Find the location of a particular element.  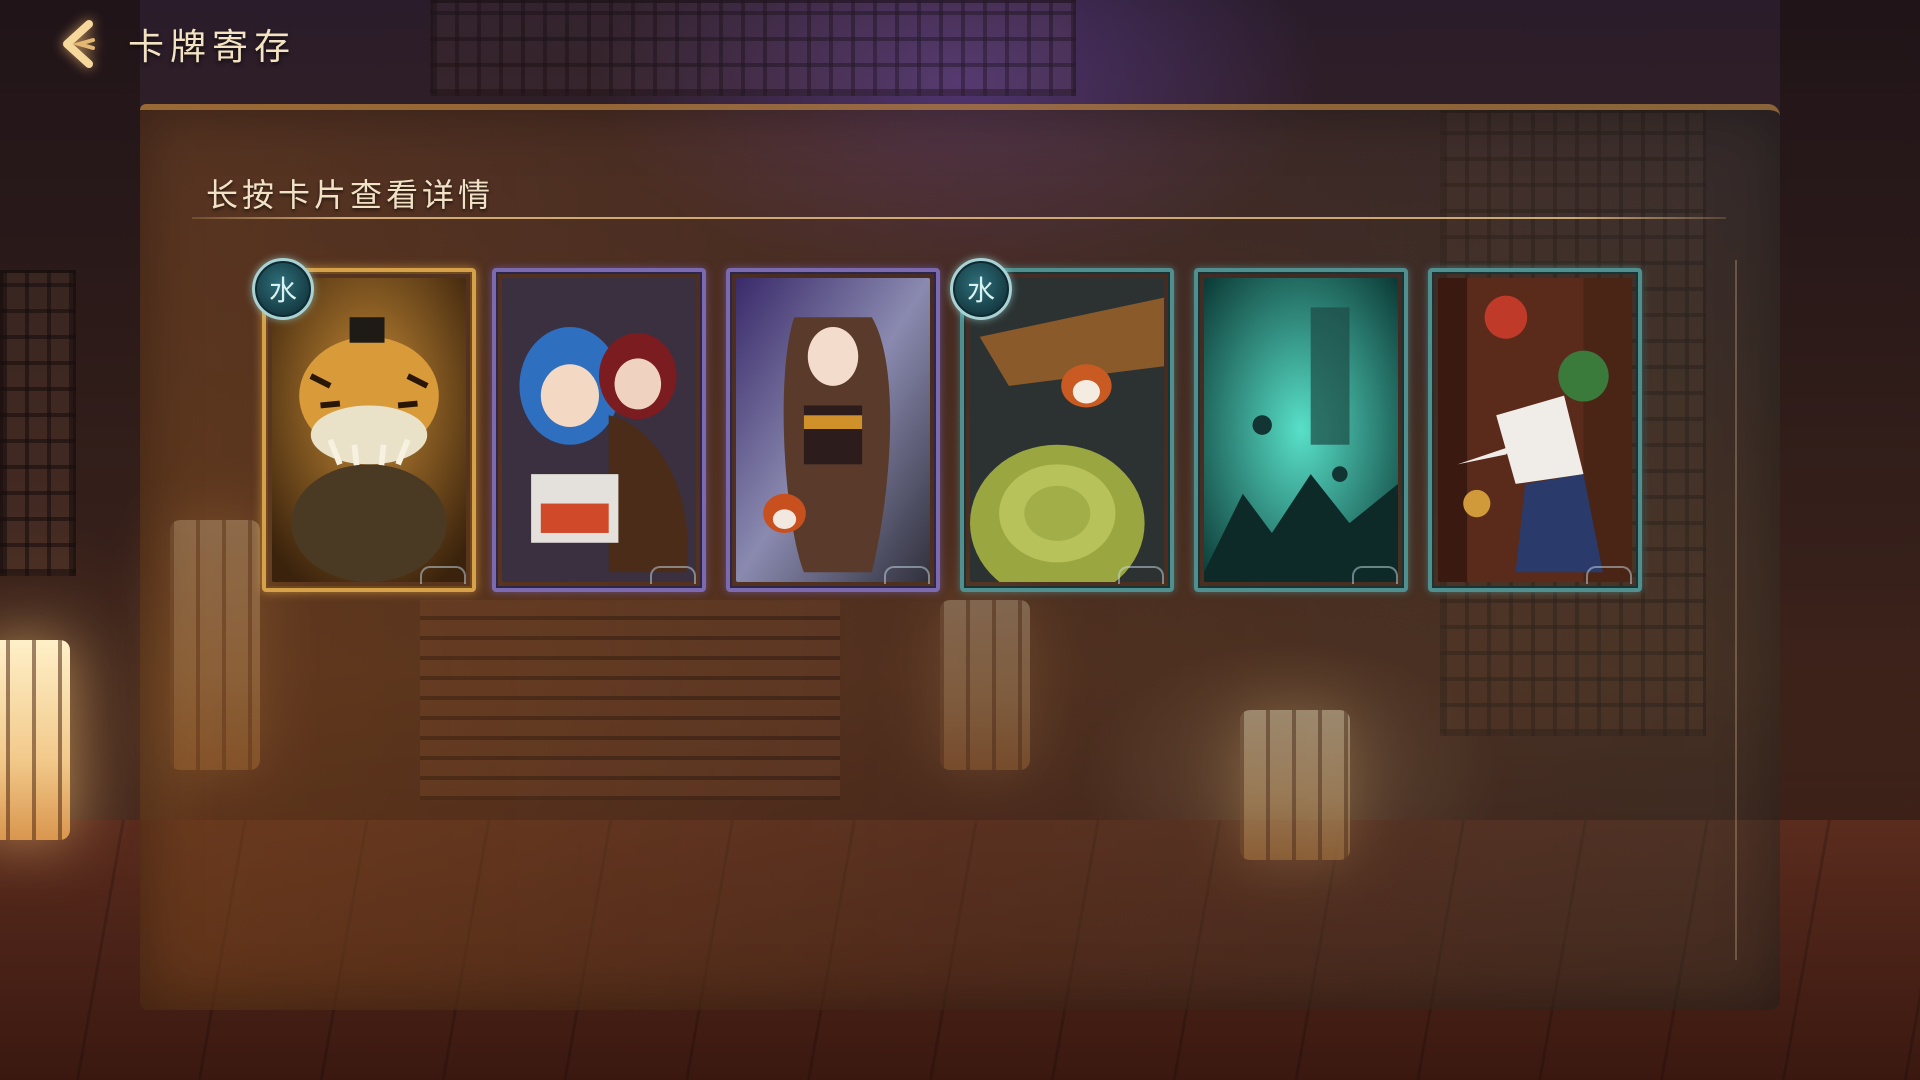

panel-scroll-track is located at coordinates (1736, 610).